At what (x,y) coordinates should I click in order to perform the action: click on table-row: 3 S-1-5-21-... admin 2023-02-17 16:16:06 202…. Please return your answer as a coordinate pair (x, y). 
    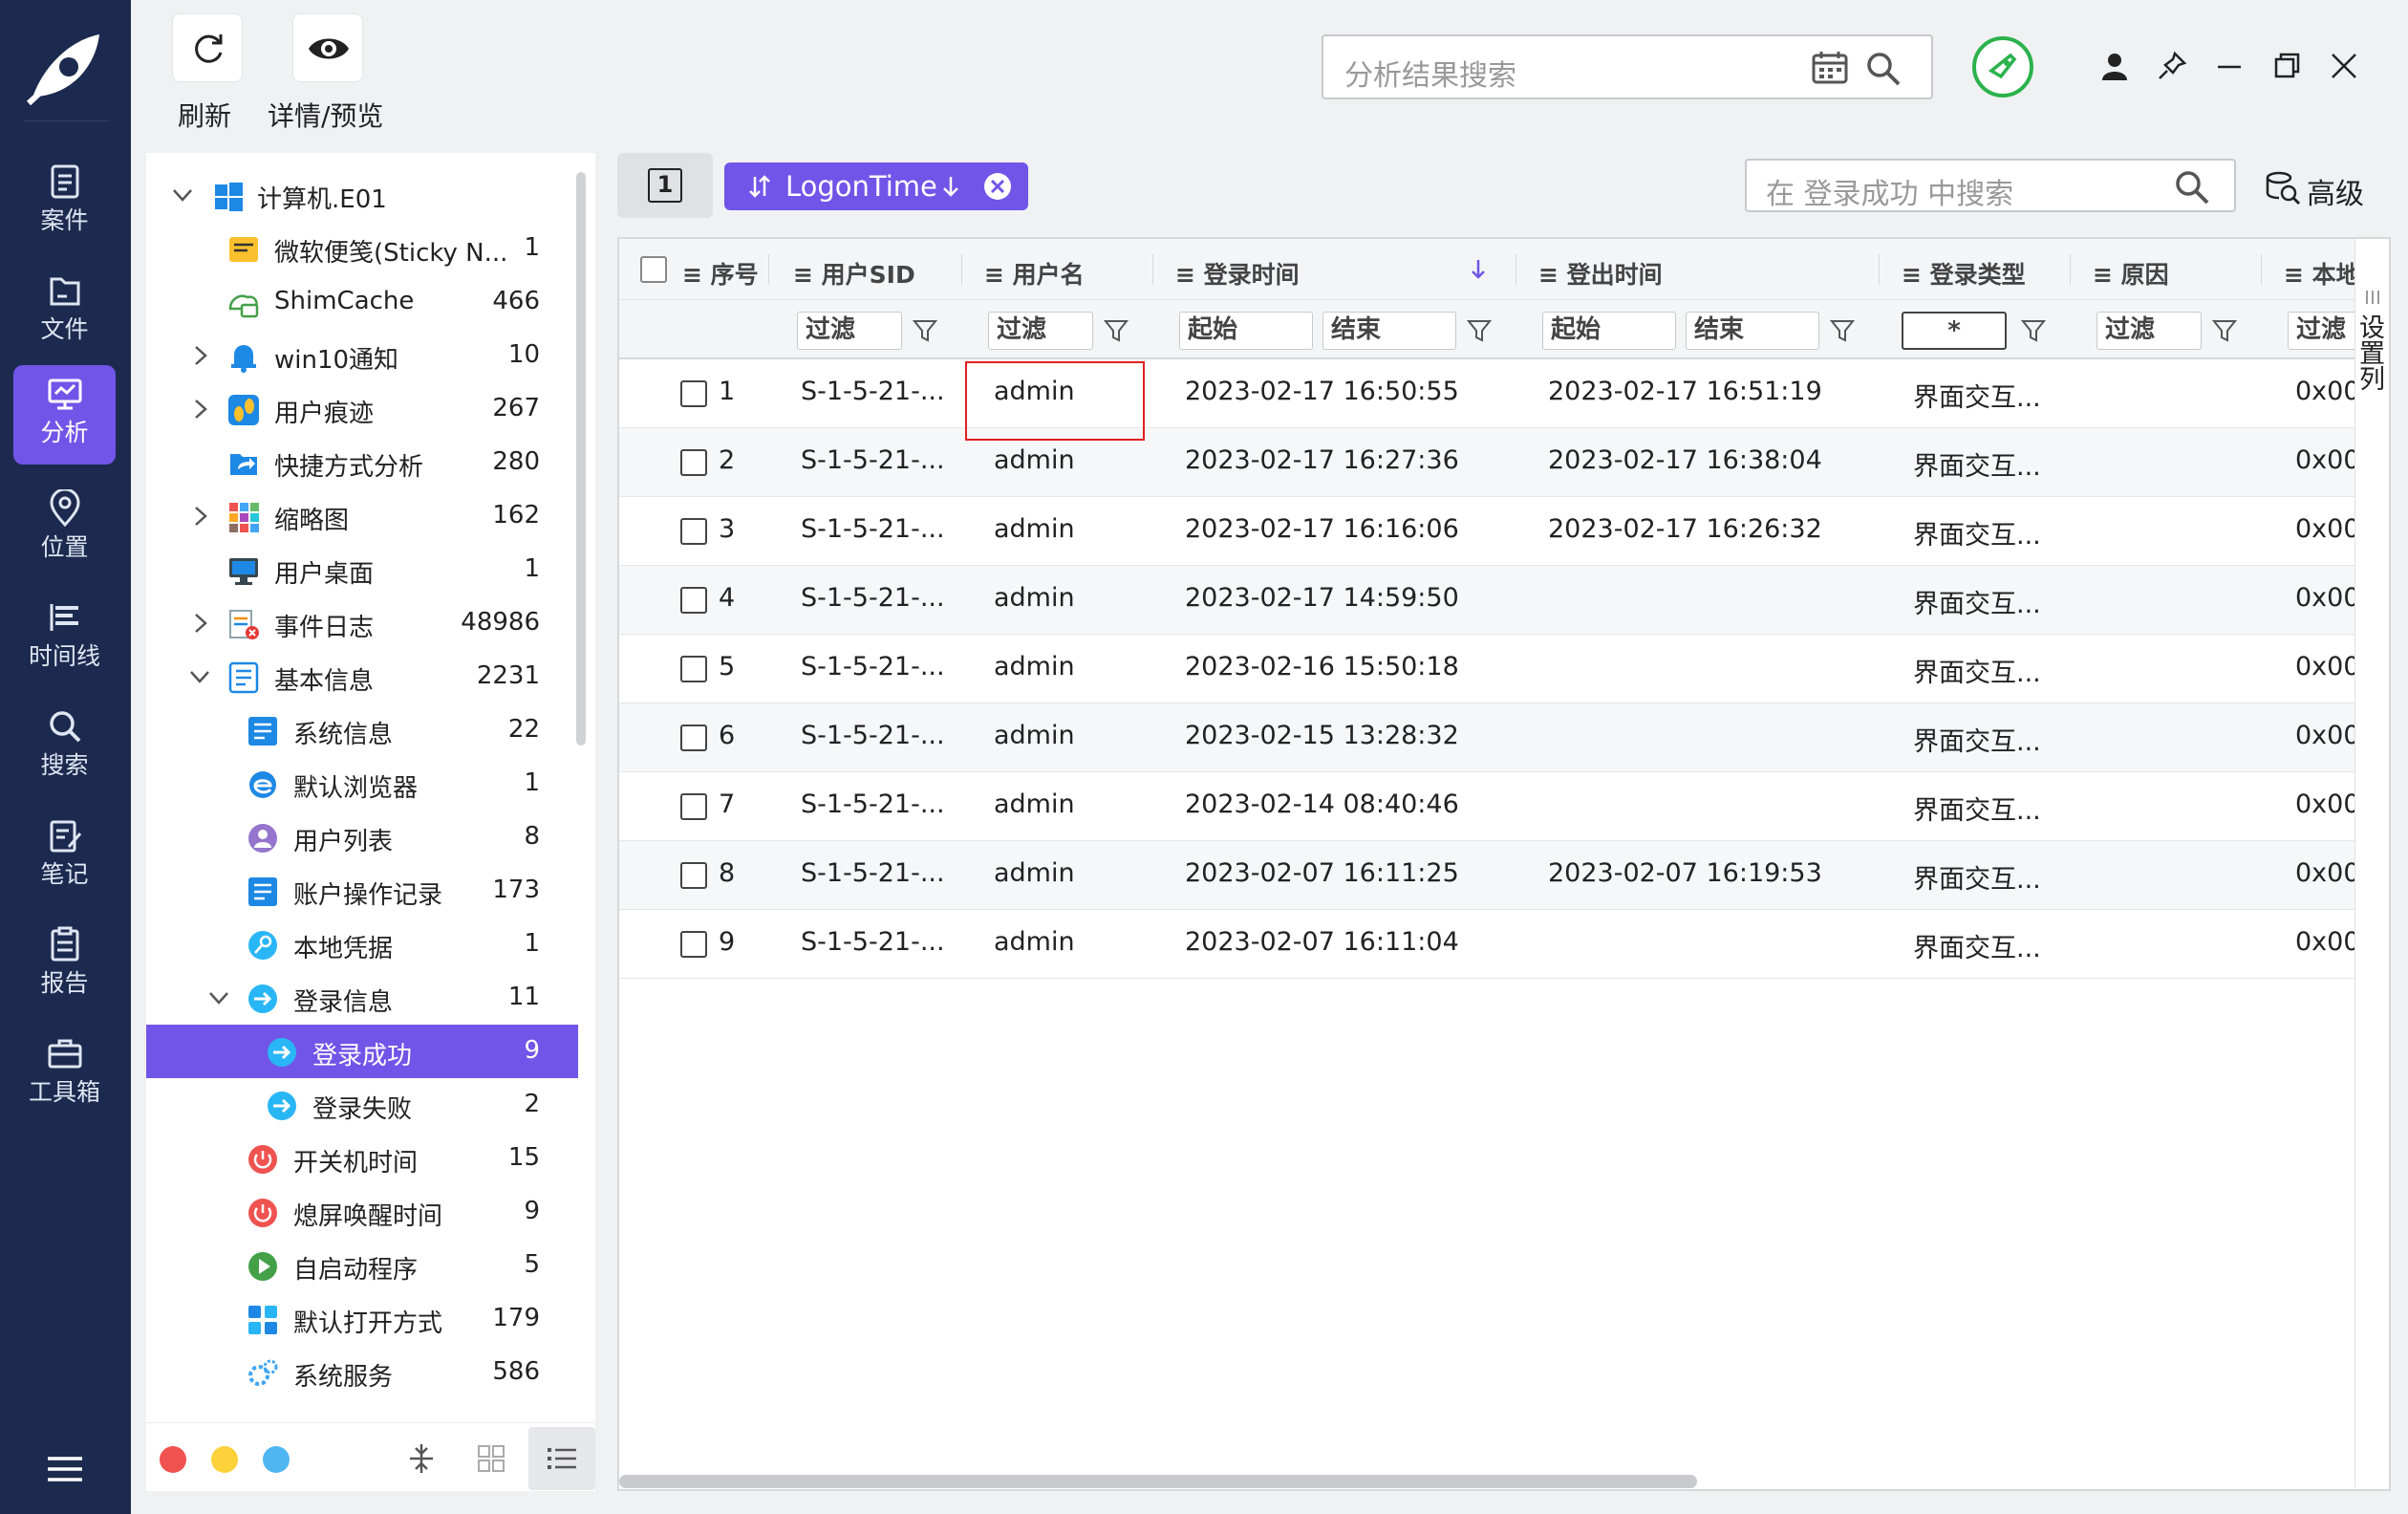
    Looking at the image, I should click on (1490, 531).